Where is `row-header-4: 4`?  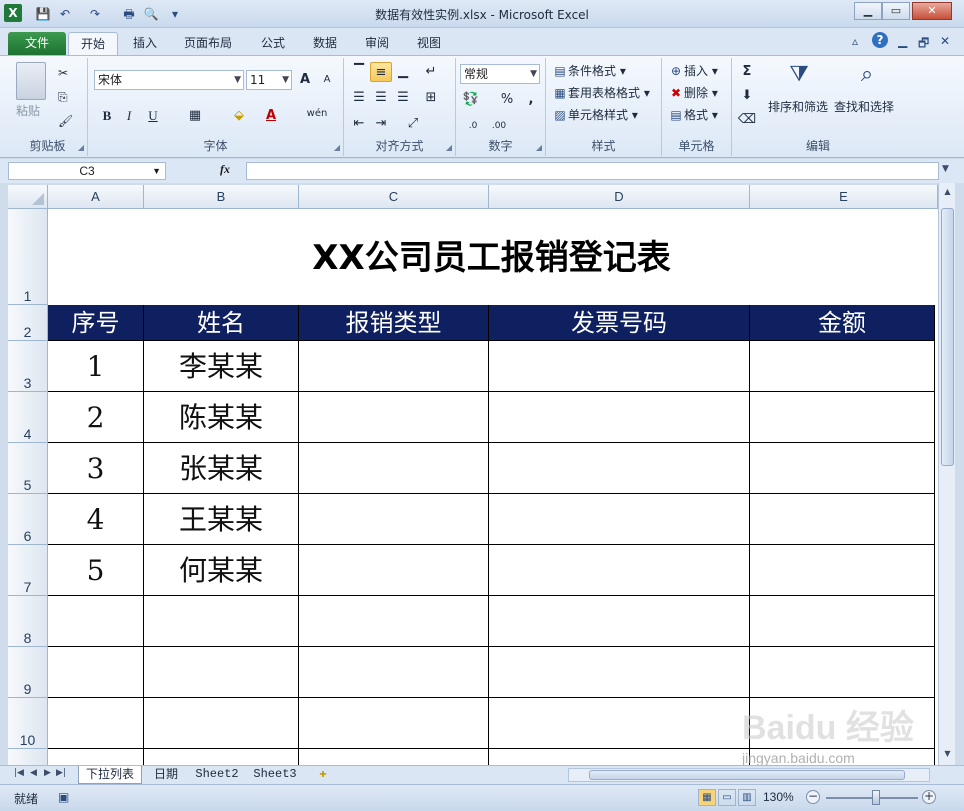
row-header-4: 4 is located at coordinates (28, 417).